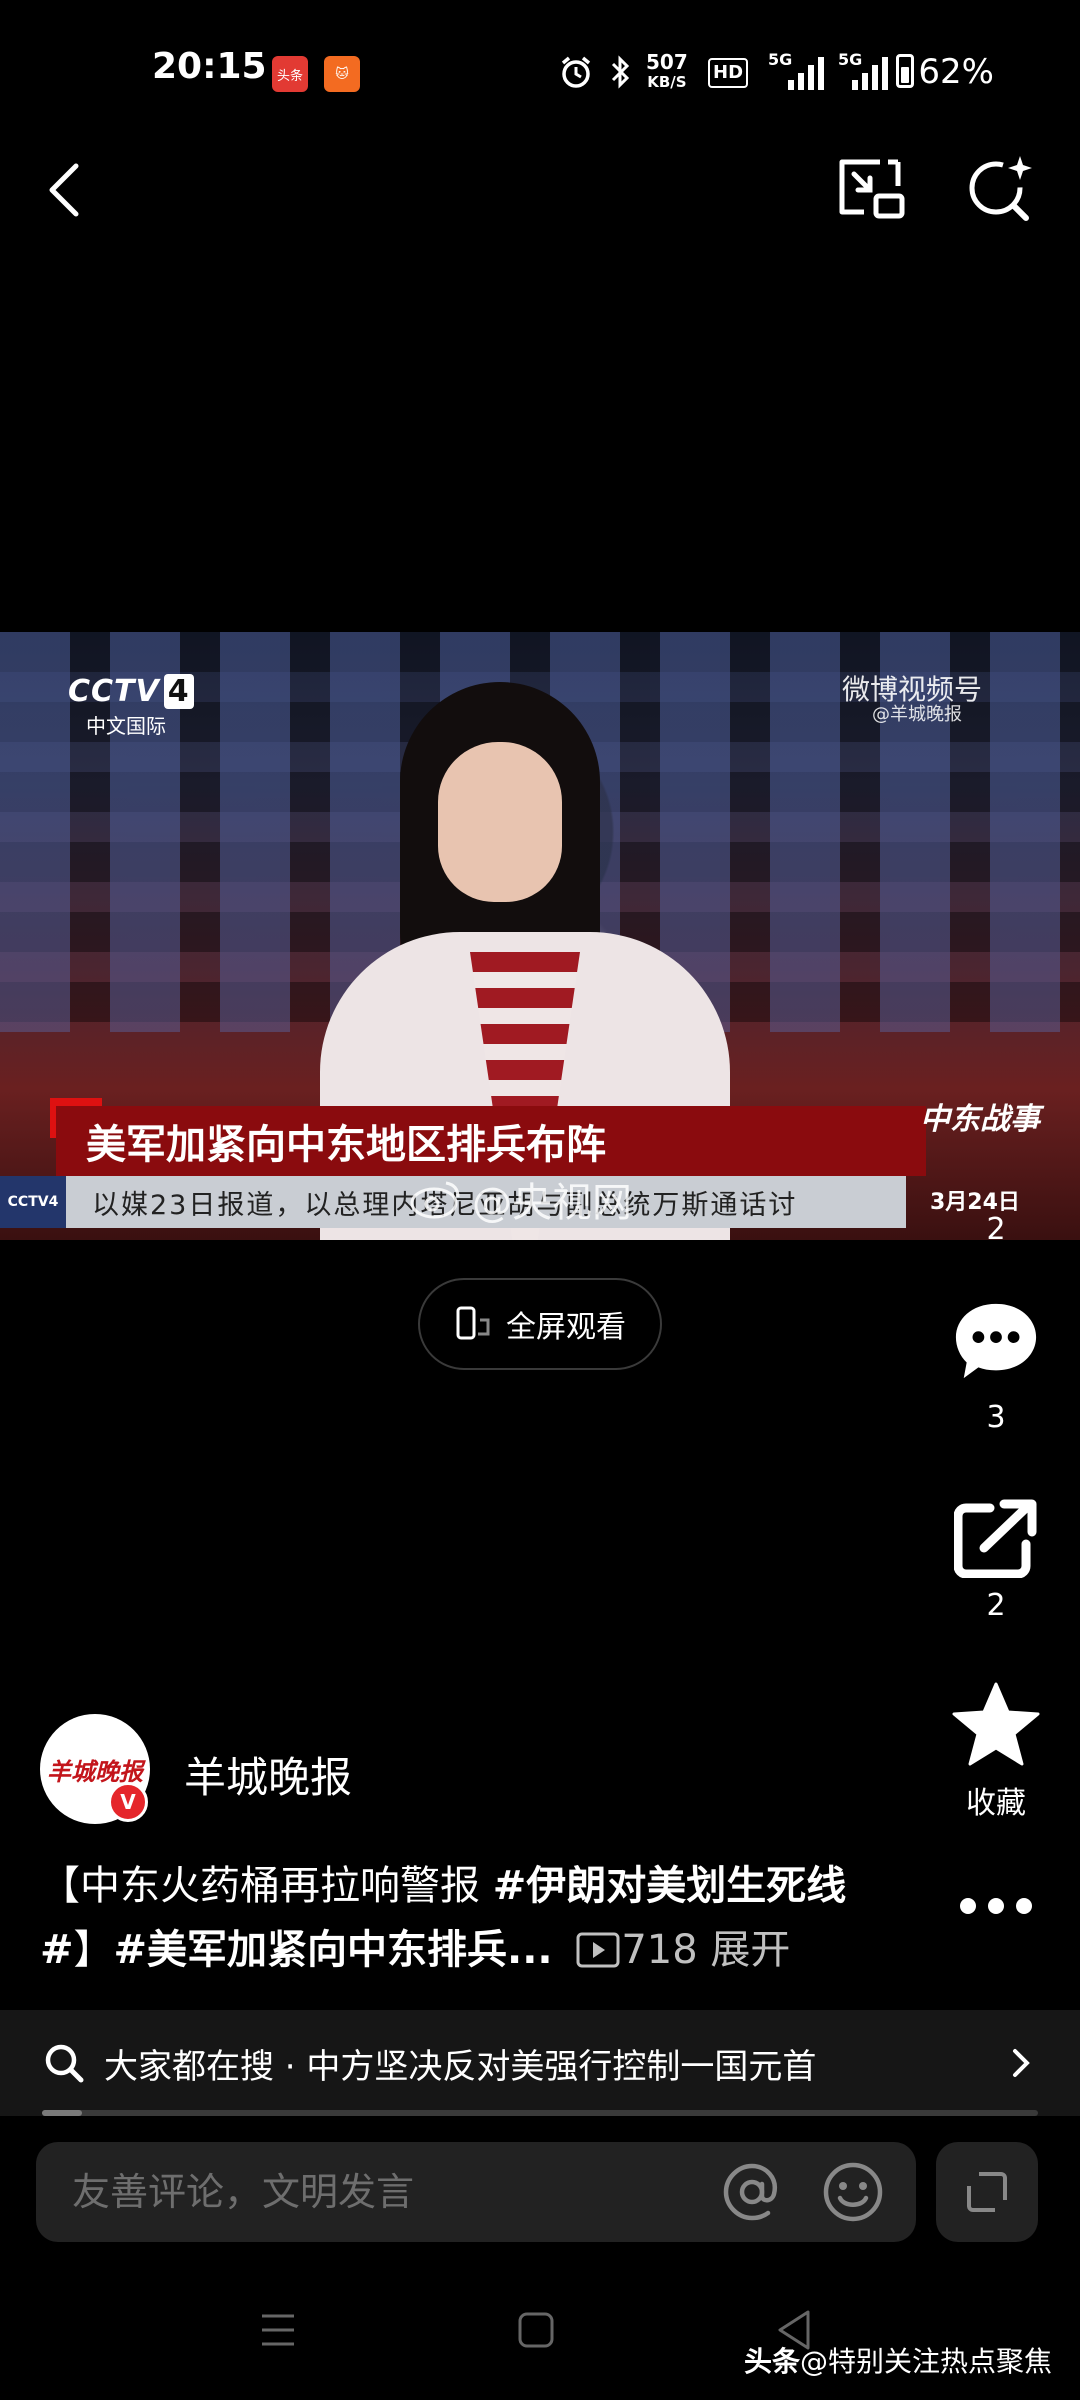  What do you see at coordinates (598, 1950) in the screenshot?
I see `play-count-icon` at bounding box center [598, 1950].